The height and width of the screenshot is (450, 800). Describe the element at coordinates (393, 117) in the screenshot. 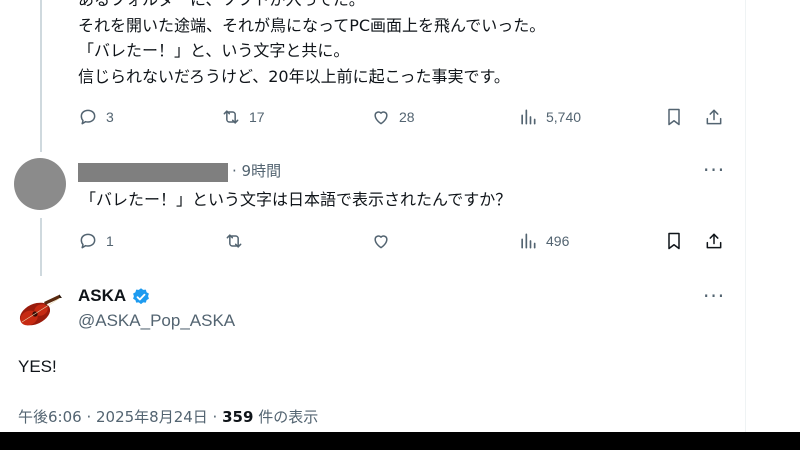

I see `like-button: 28` at that location.